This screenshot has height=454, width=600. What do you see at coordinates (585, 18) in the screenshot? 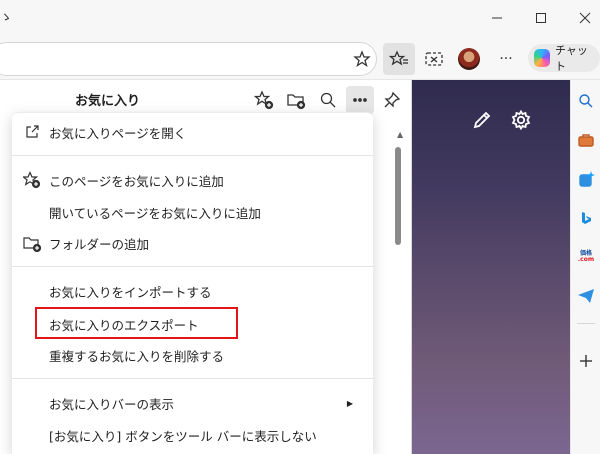
I see `close-icon` at bounding box center [585, 18].